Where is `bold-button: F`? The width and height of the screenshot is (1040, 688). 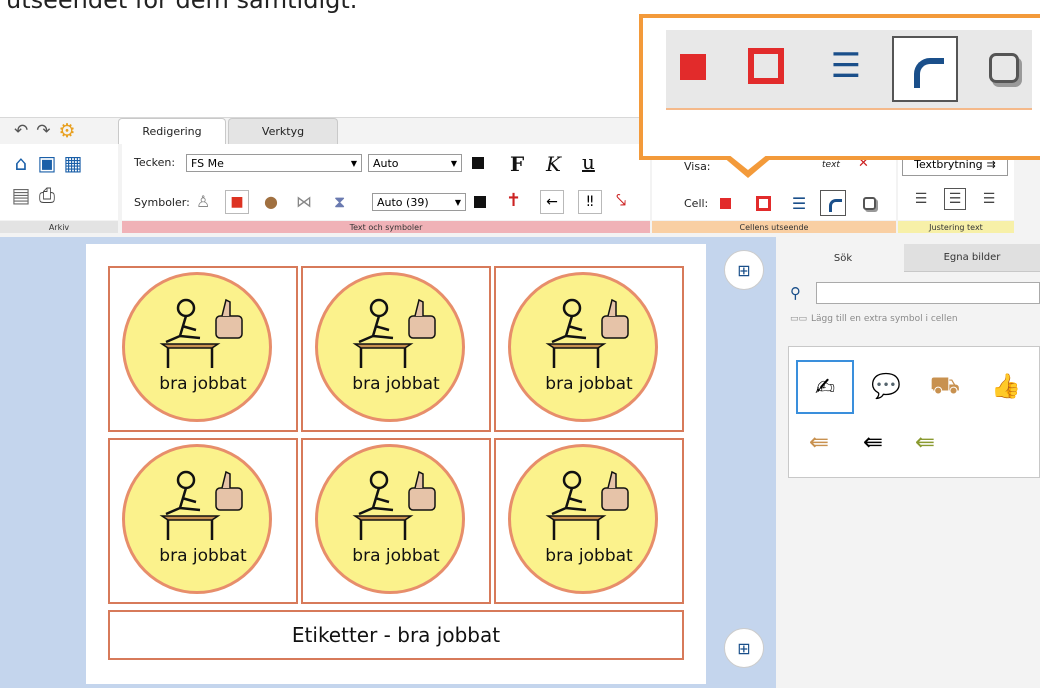
bold-button: F is located at coordinates (517, 164).